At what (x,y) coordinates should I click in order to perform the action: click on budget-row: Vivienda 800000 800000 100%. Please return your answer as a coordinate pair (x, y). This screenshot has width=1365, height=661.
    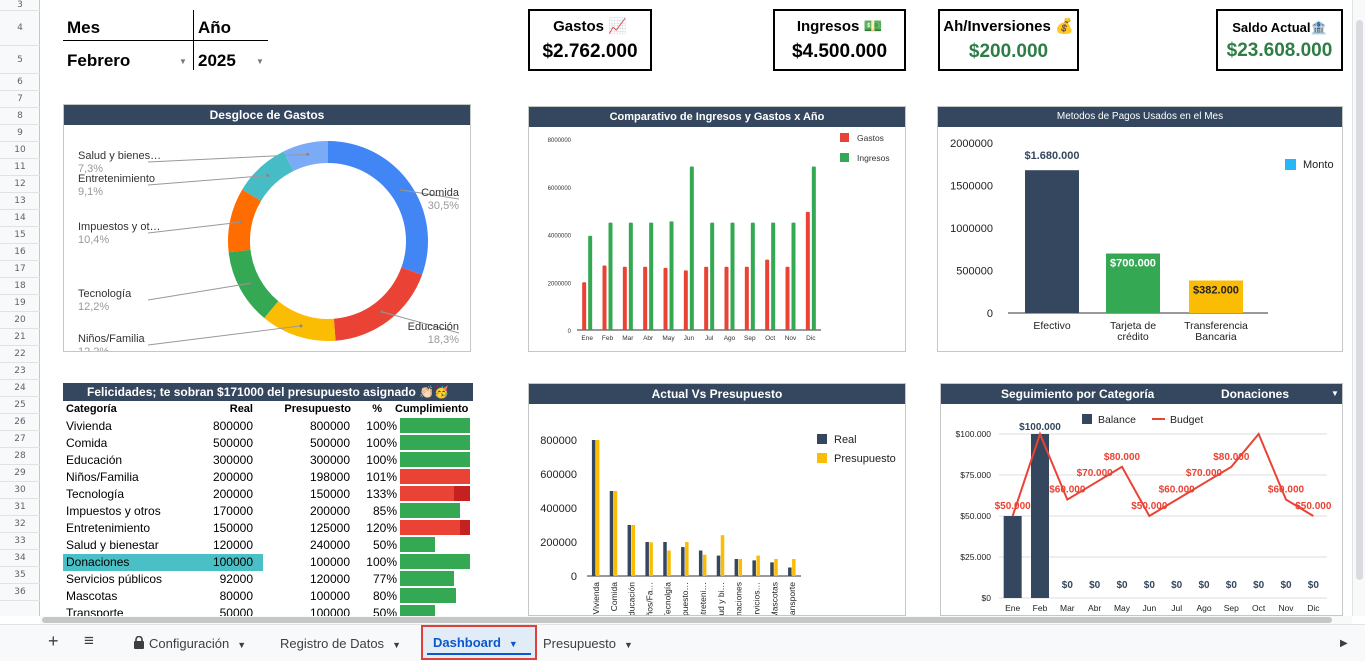
    Looking at the image, I should click on (268, 426).